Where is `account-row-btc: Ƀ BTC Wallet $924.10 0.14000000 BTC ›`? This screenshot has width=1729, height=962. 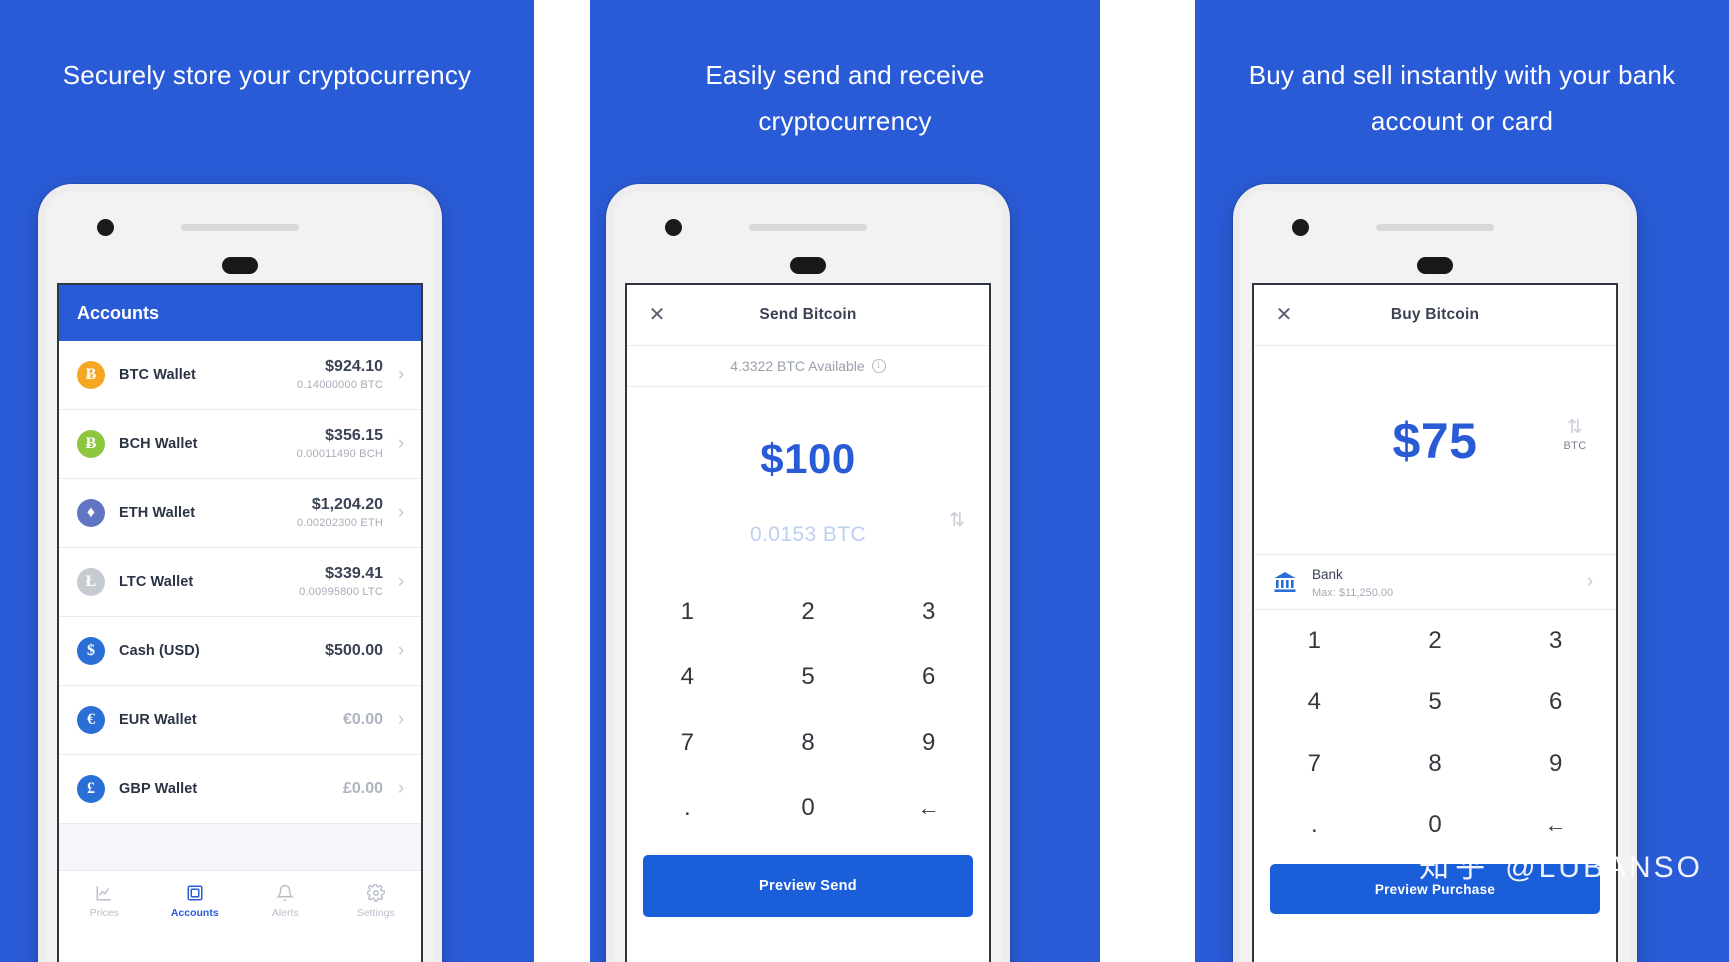 account-row-btc: Ƀ BTC Wallet $924.10 0.14000000 BTC › is located at coordinates (240, 375).